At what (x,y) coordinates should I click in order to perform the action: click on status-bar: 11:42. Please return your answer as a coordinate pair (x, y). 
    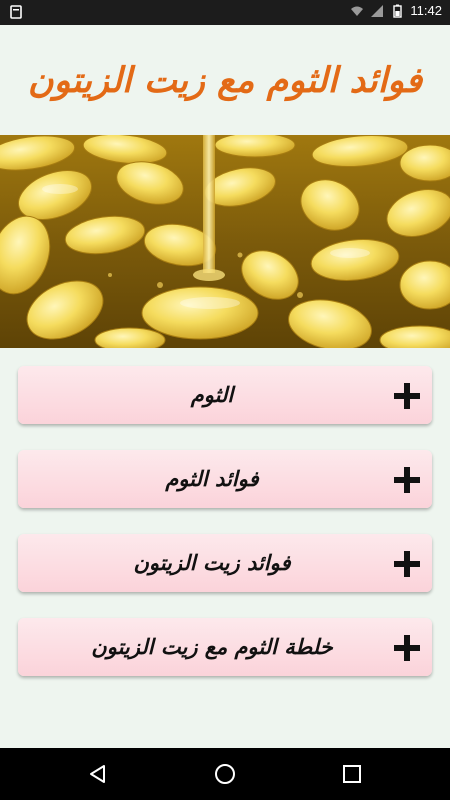
    Looking at the image, I should click on (225, 12).